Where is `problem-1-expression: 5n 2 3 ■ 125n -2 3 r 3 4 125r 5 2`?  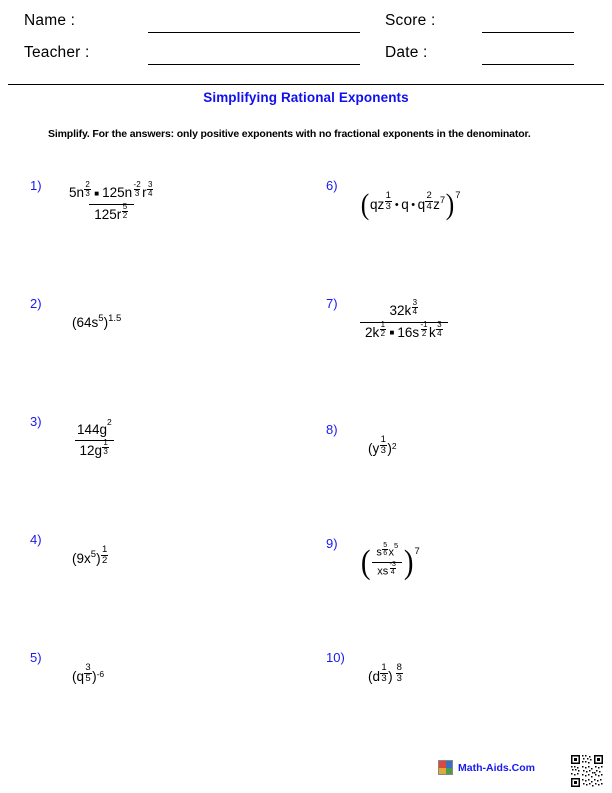
problem-1-expression: 5n 2 3 ■ 125n -2 3 r 3 4 125r 5 2 is located at coordinates (111, 205).